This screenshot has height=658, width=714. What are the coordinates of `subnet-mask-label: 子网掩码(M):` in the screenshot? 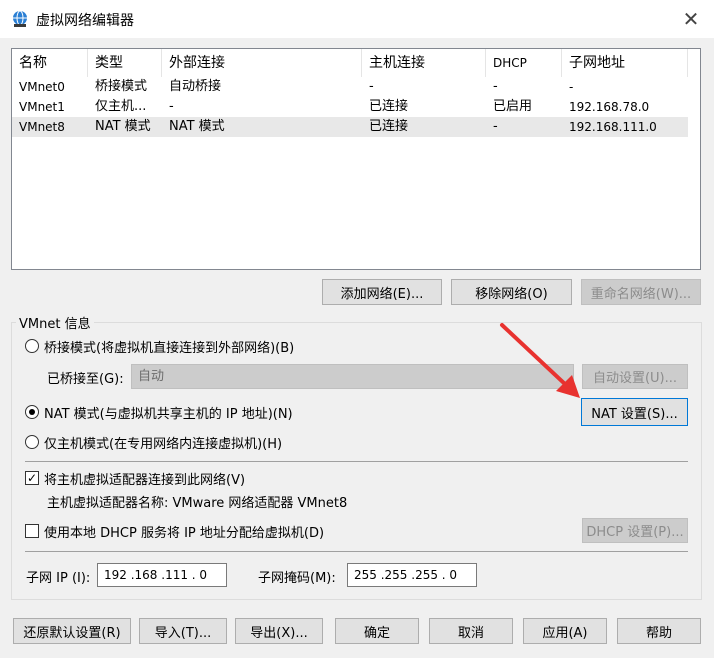 It's located at (297, 578).